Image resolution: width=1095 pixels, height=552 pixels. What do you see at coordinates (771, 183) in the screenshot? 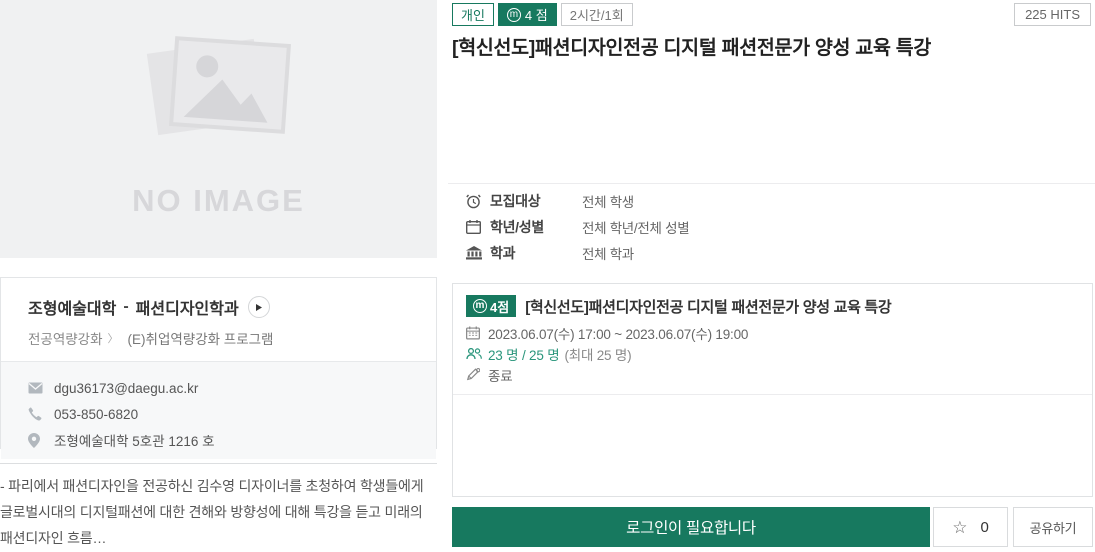
I see `right-divider` at bounding box center [771, 183].